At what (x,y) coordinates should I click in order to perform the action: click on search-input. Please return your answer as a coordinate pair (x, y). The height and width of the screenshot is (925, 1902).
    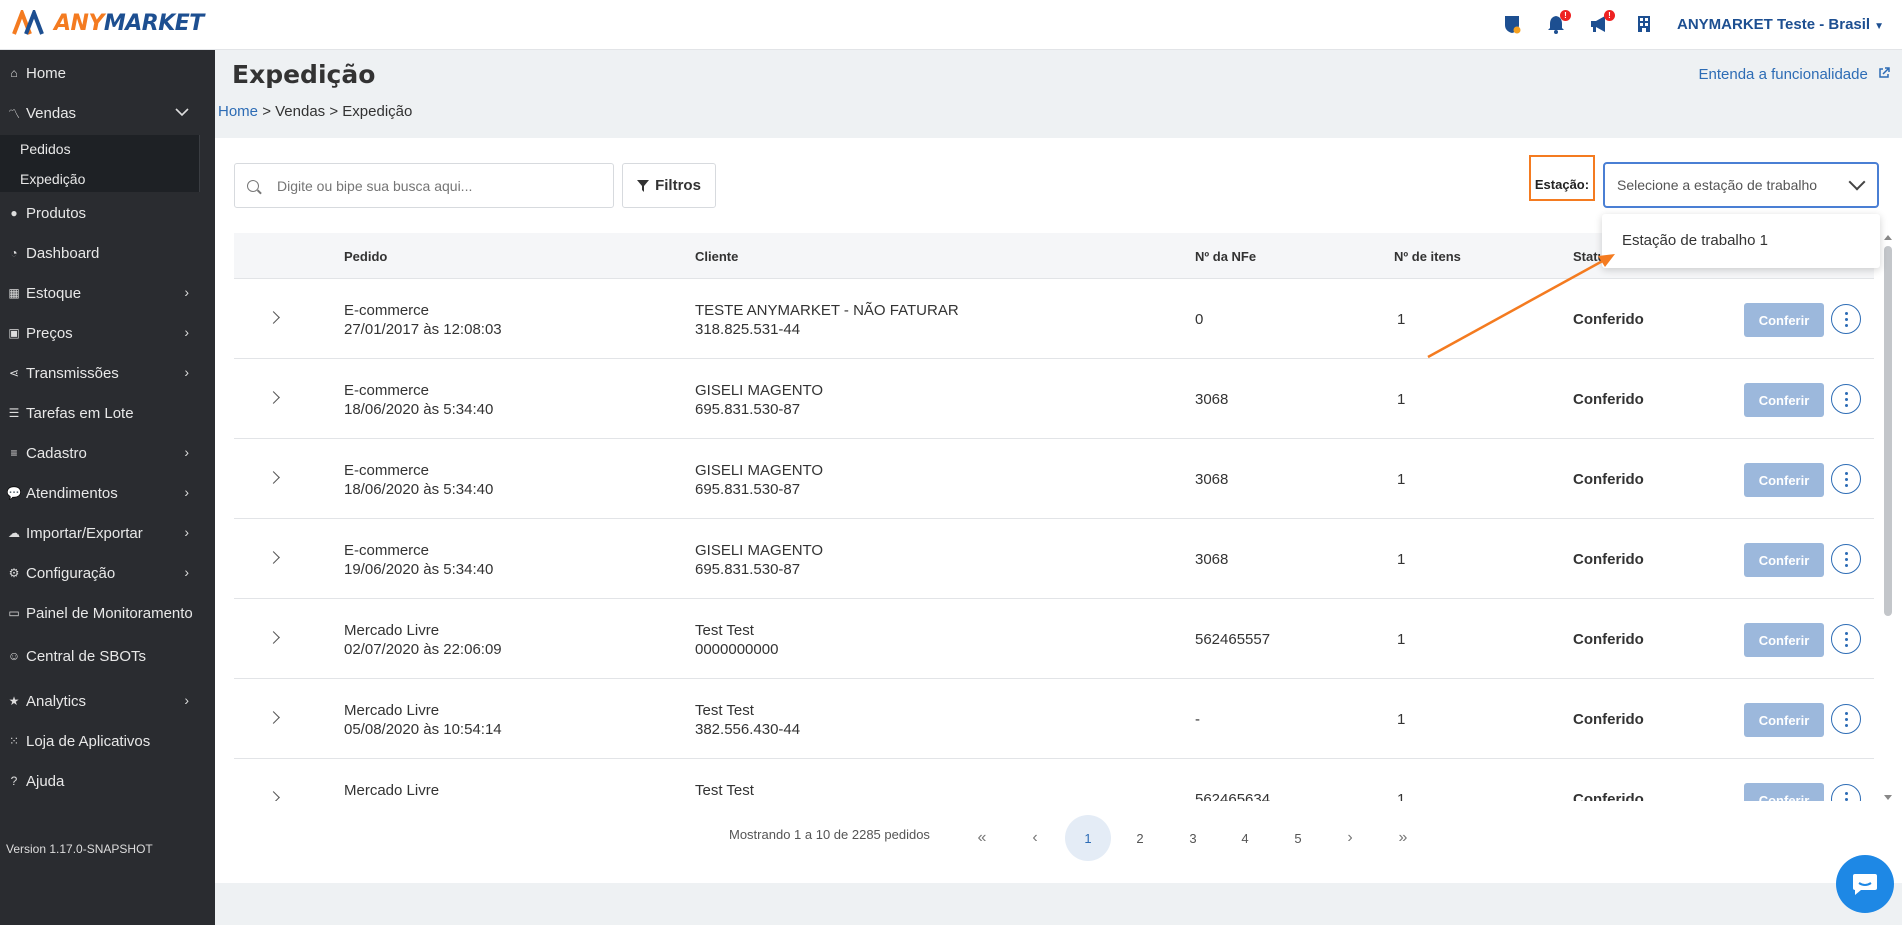
    Looking at the image, I should click on (427, 185).